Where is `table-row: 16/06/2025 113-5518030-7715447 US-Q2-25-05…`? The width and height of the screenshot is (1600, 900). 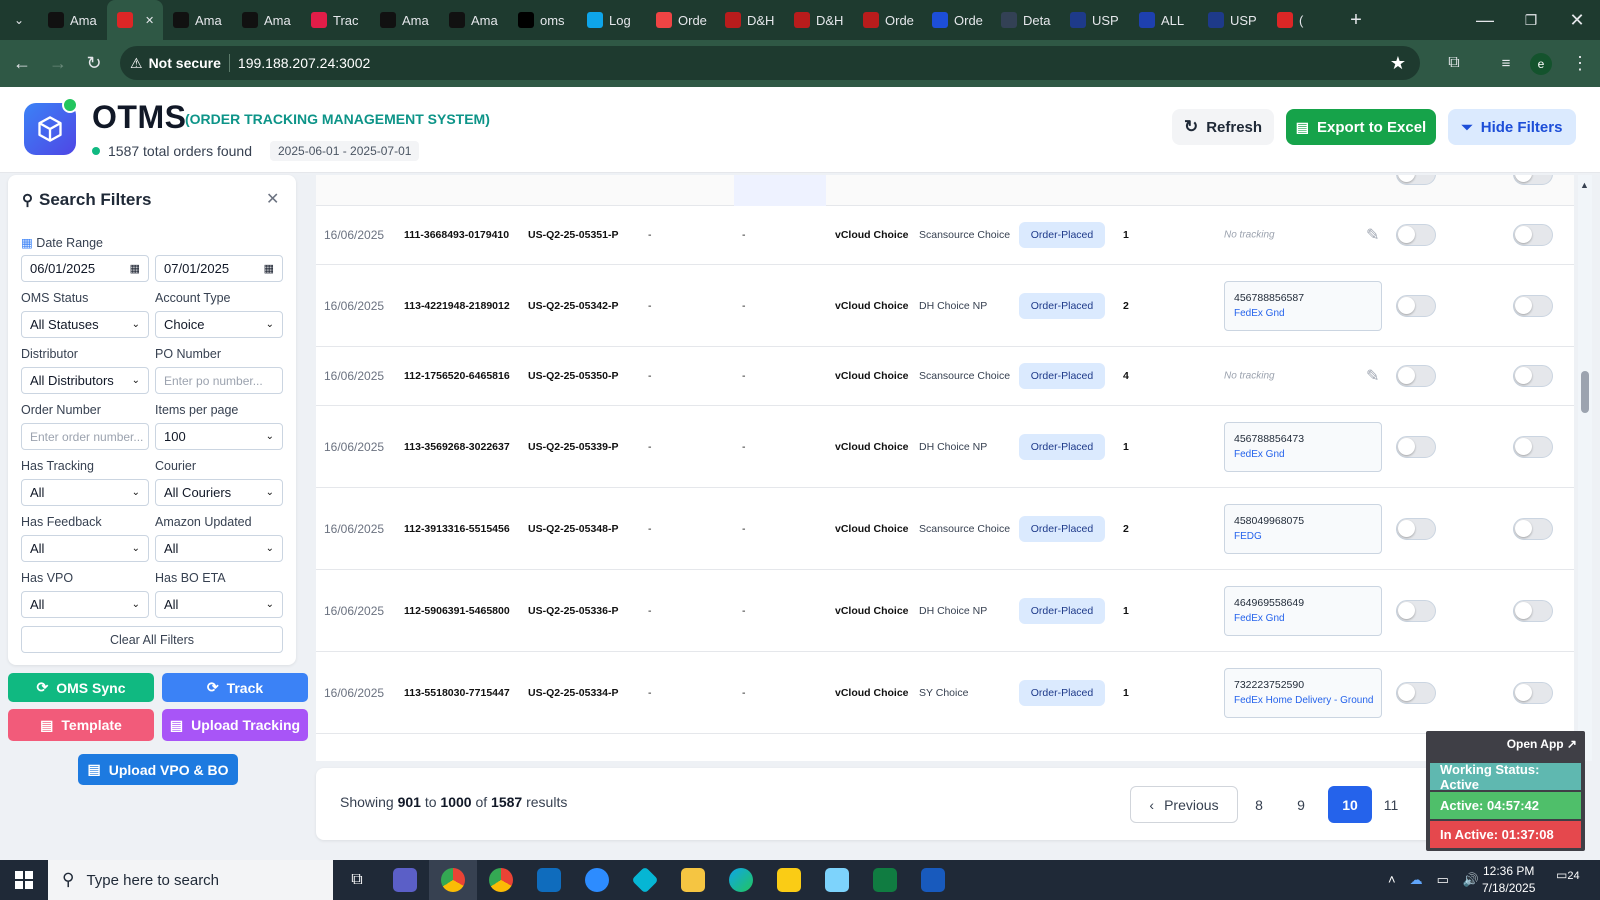
table-row: 16/06/2025 113-5518030-7715447 US-Q2-25-05… is located at coordinates (945, 693).